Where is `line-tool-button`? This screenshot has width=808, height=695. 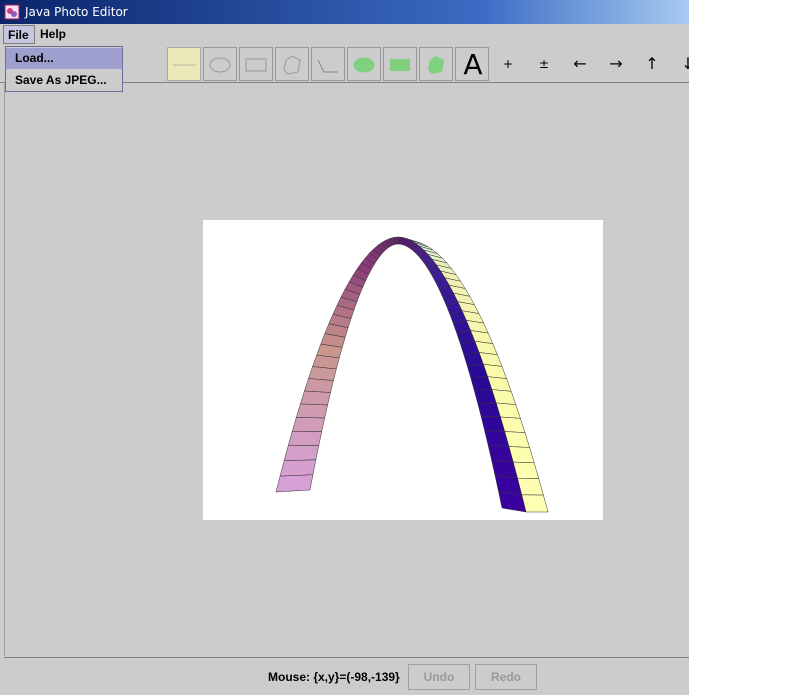 line-tool-button is located at coordinates (184, 64).